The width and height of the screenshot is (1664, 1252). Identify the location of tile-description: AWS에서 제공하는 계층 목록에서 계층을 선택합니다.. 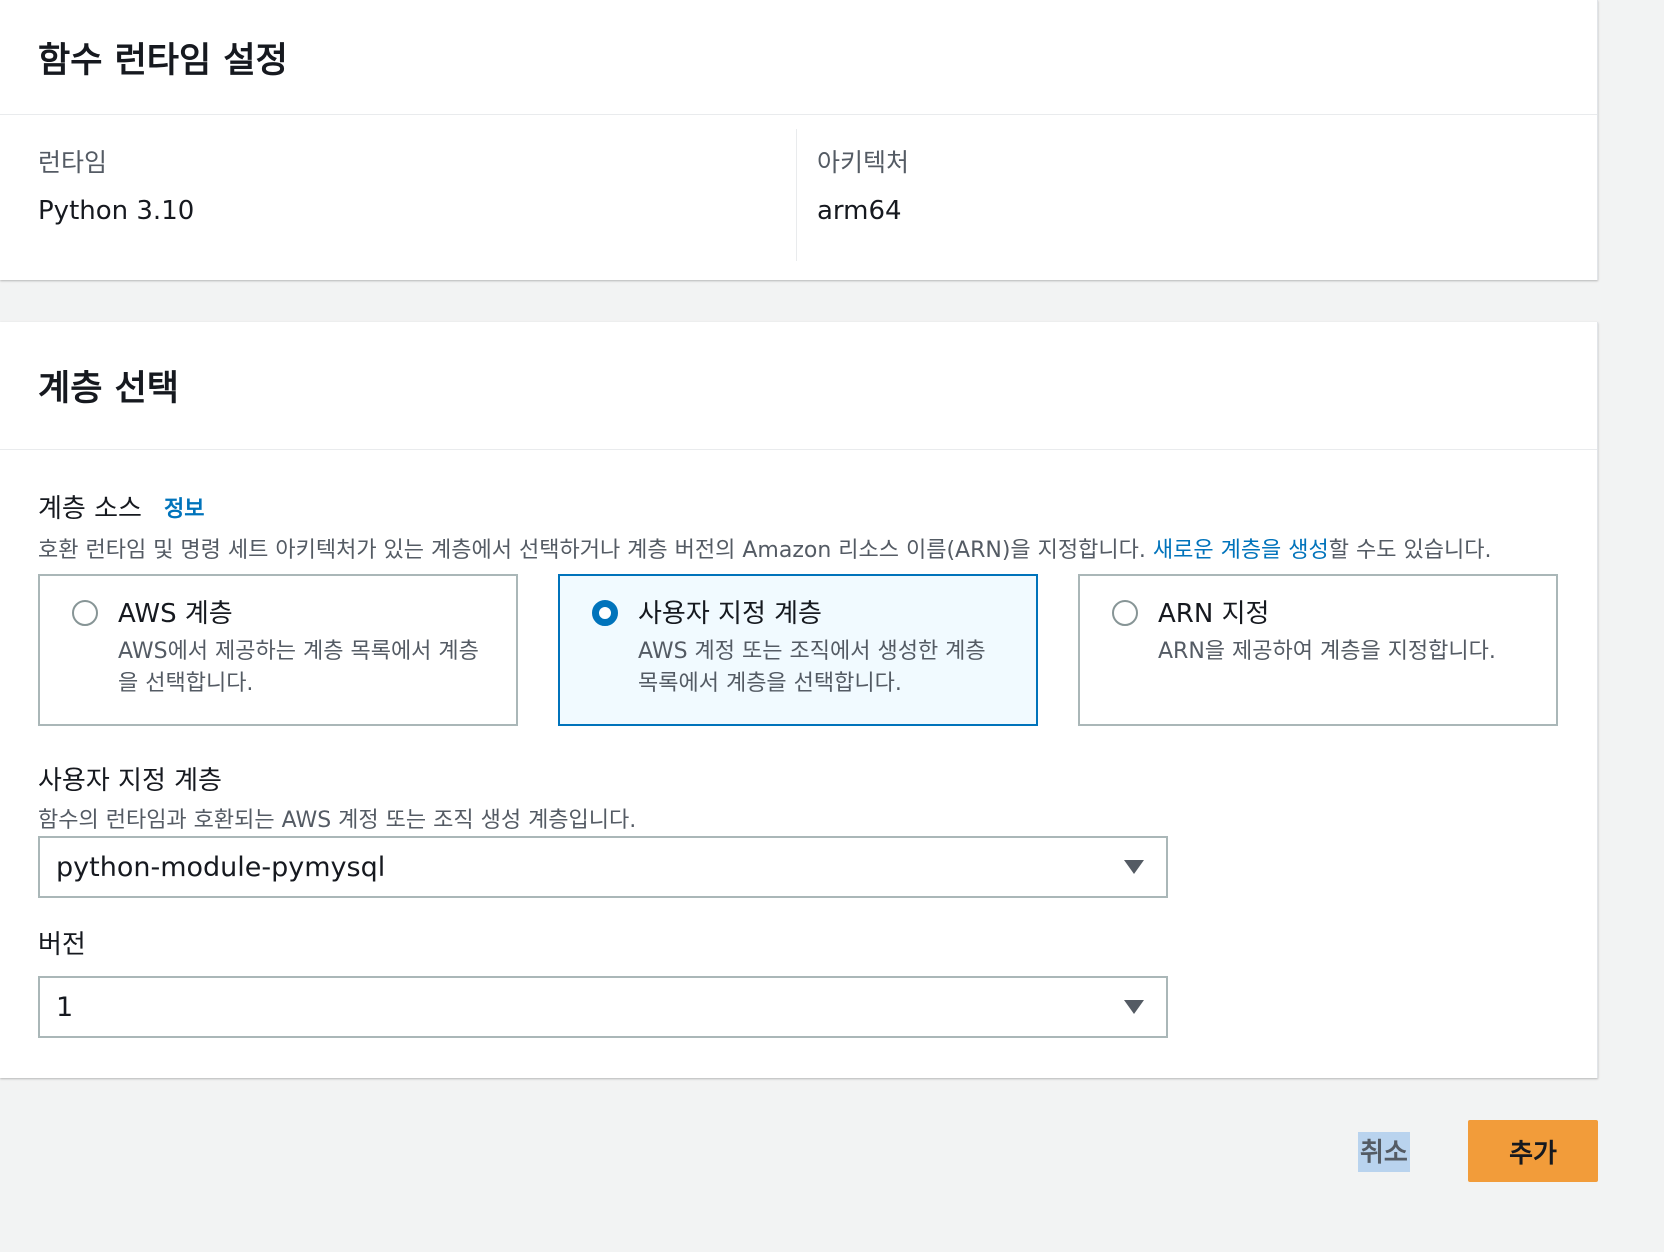
(298, 667).